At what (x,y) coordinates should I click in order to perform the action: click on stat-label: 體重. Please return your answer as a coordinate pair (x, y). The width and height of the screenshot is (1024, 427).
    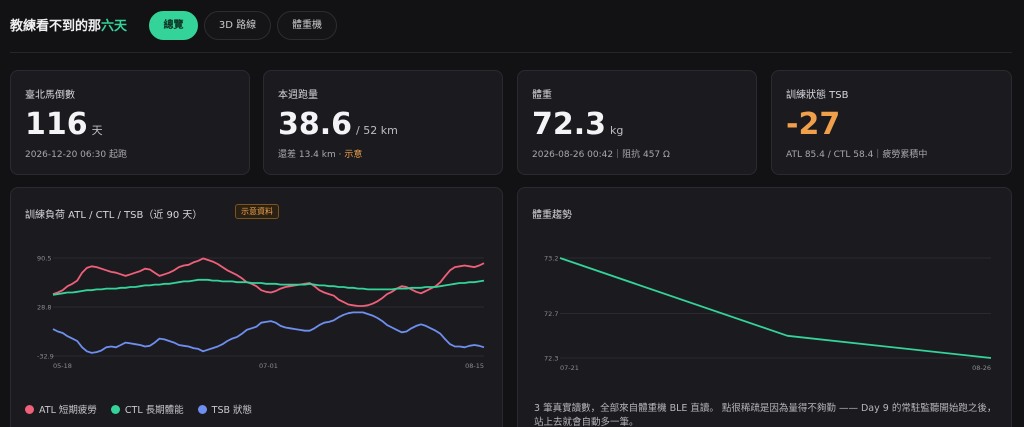
    Looking at the image, I should click on (542, 95).